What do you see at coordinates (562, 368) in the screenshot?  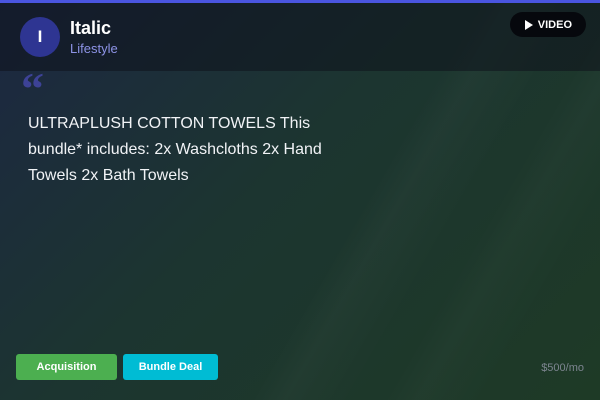 I see `price-label: $500/mo` at bounding box center [562, 368].